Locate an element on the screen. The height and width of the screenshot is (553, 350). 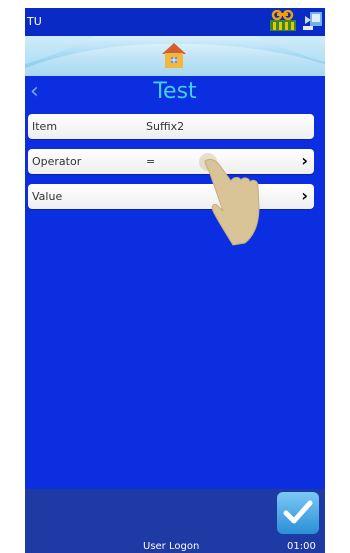
field-item: Item Suffix2 is located at coordinates (171, 126).